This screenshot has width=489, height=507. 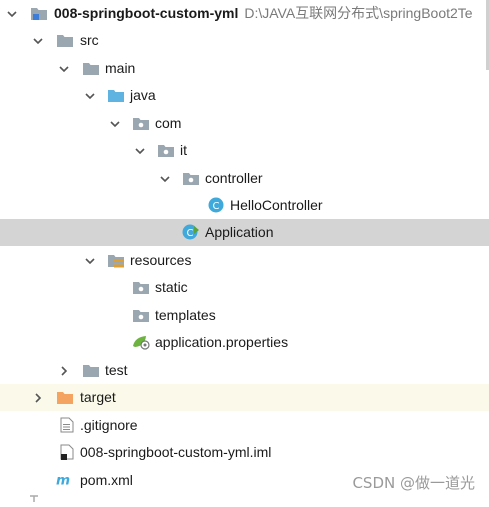 I want to click on tree-label: controller, so click(x=234, y=178).